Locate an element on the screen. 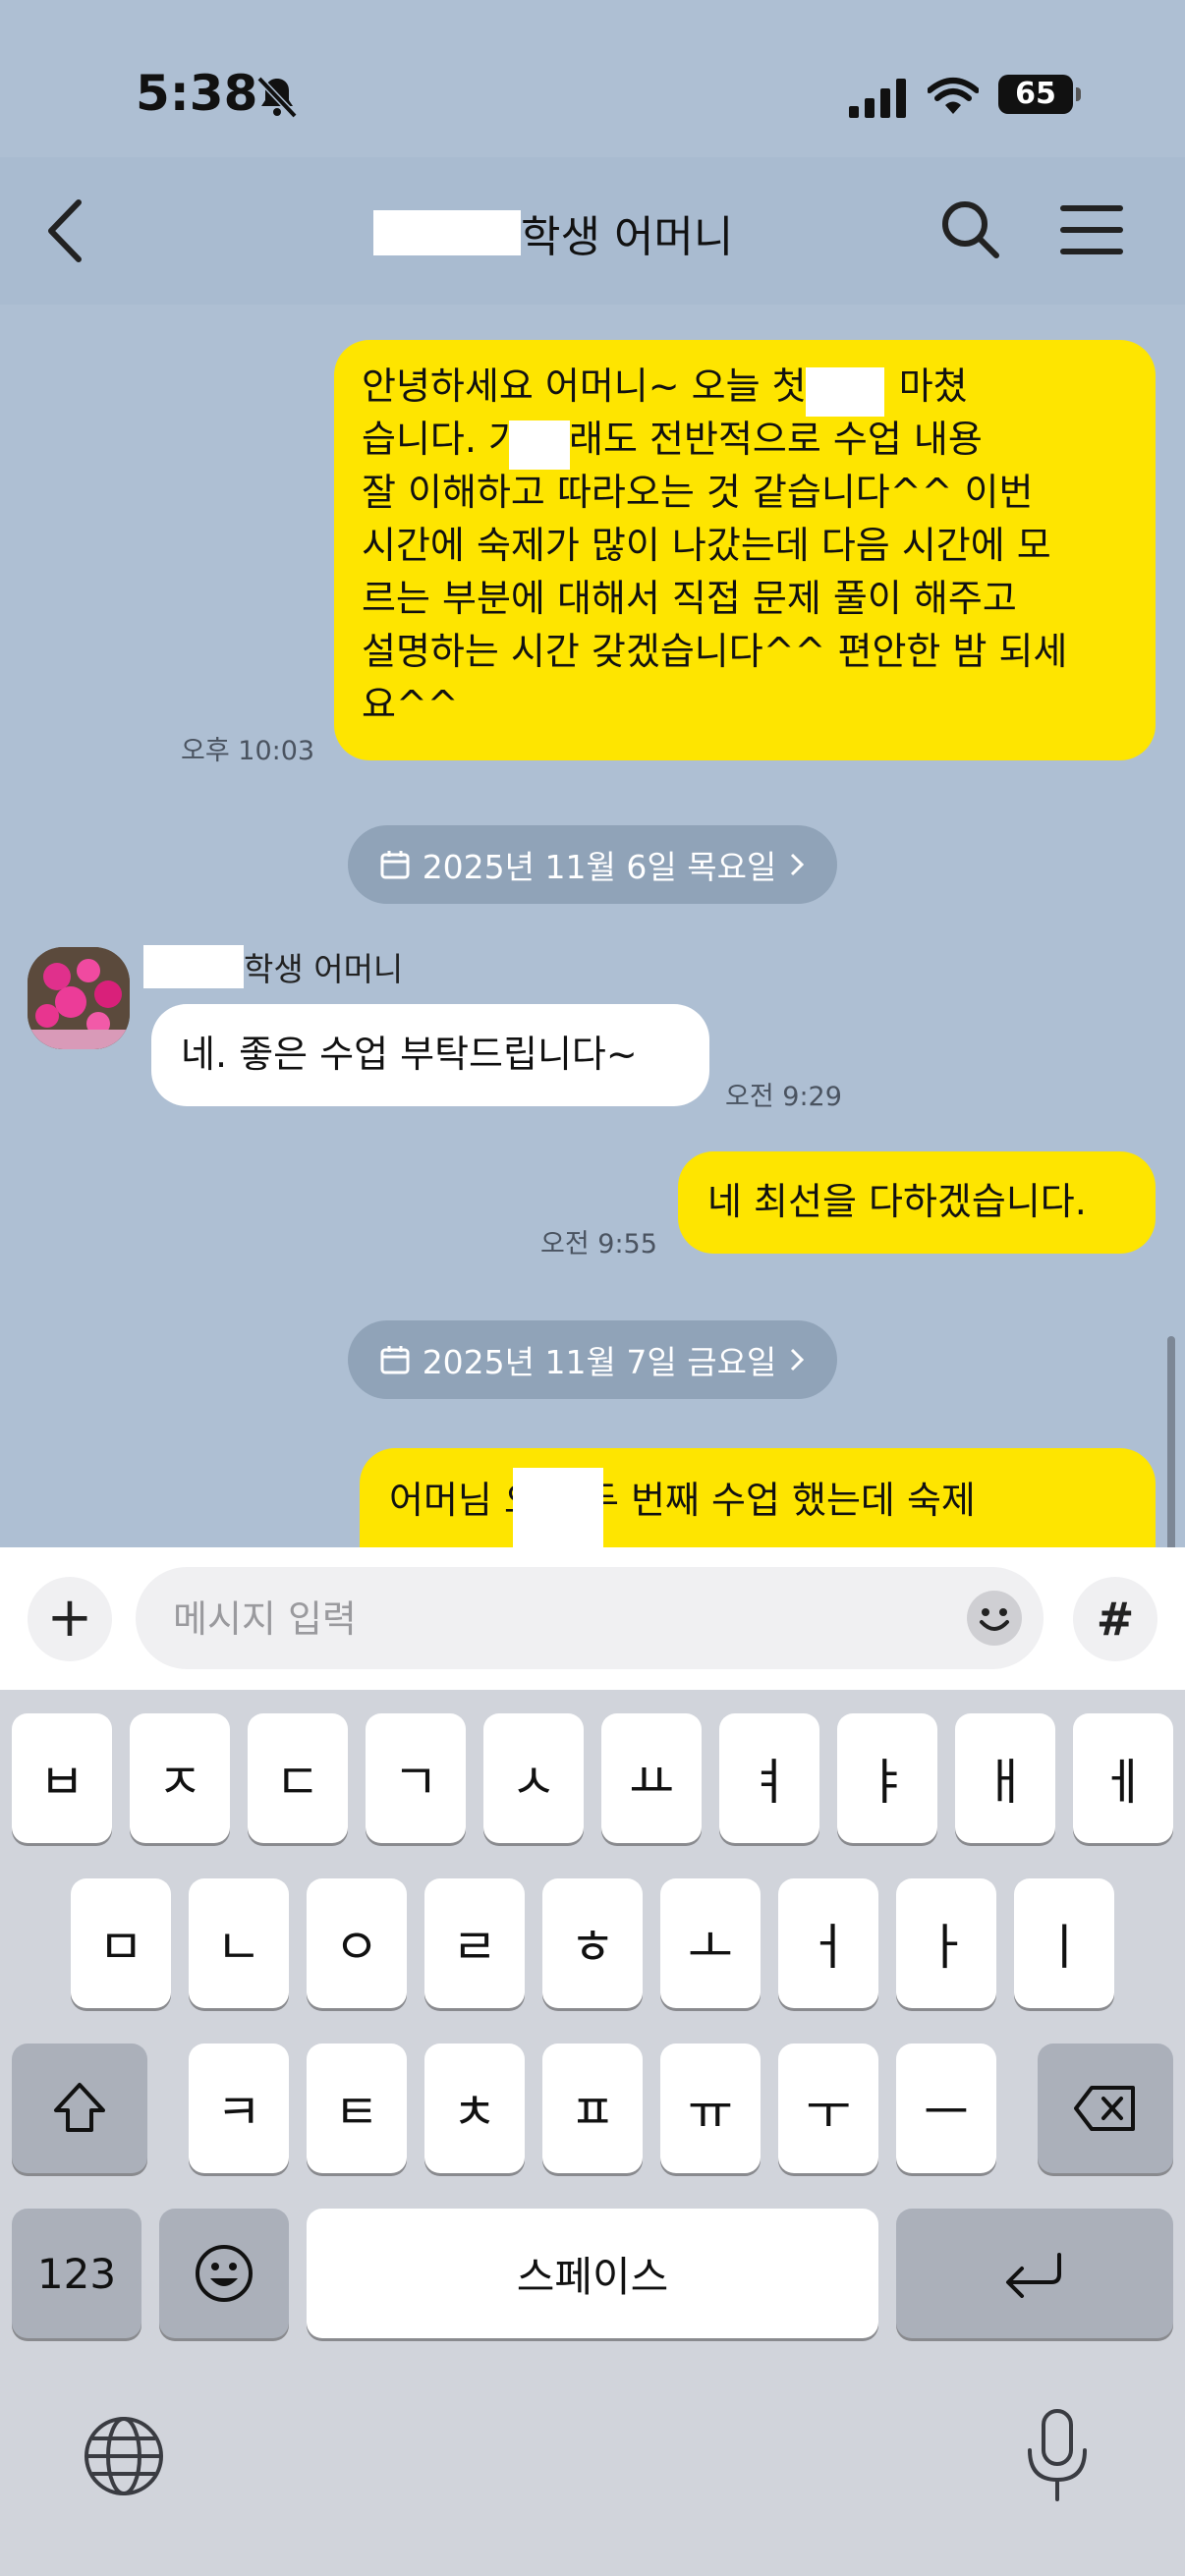  sender-name: 학생 어머니 is located at coordinates (324, 969).